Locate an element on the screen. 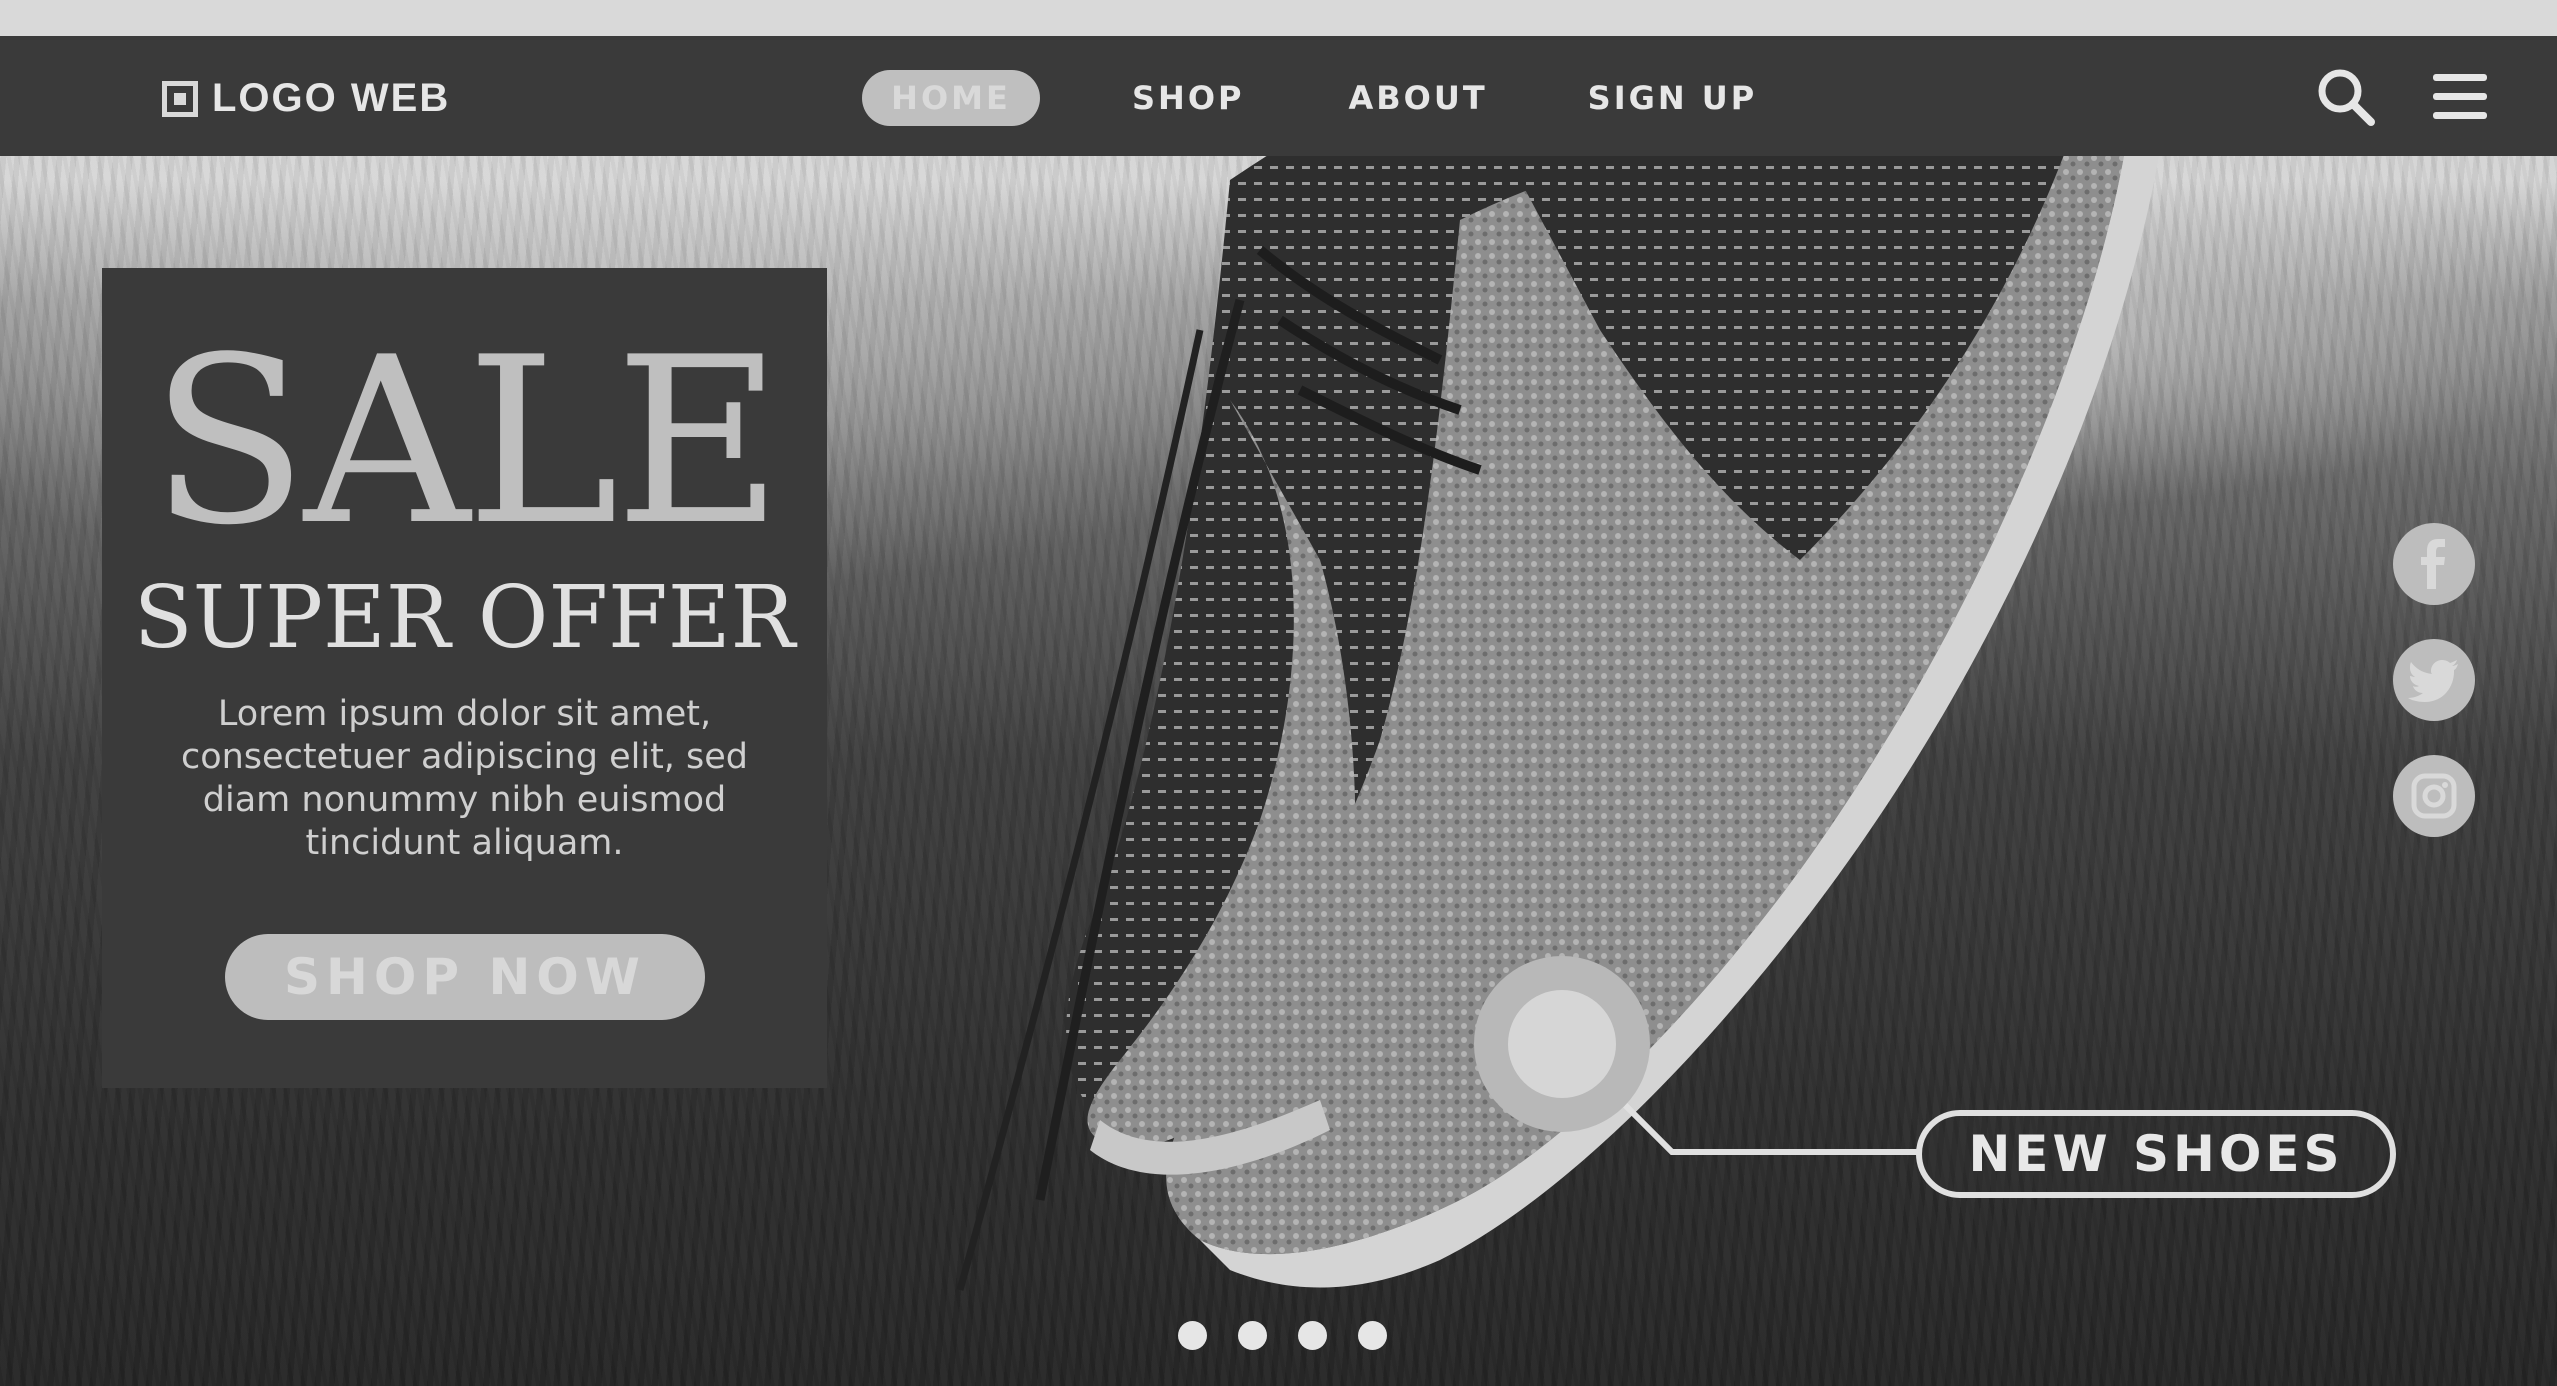  carousel-dots is located at coordinates (1282, 1335).